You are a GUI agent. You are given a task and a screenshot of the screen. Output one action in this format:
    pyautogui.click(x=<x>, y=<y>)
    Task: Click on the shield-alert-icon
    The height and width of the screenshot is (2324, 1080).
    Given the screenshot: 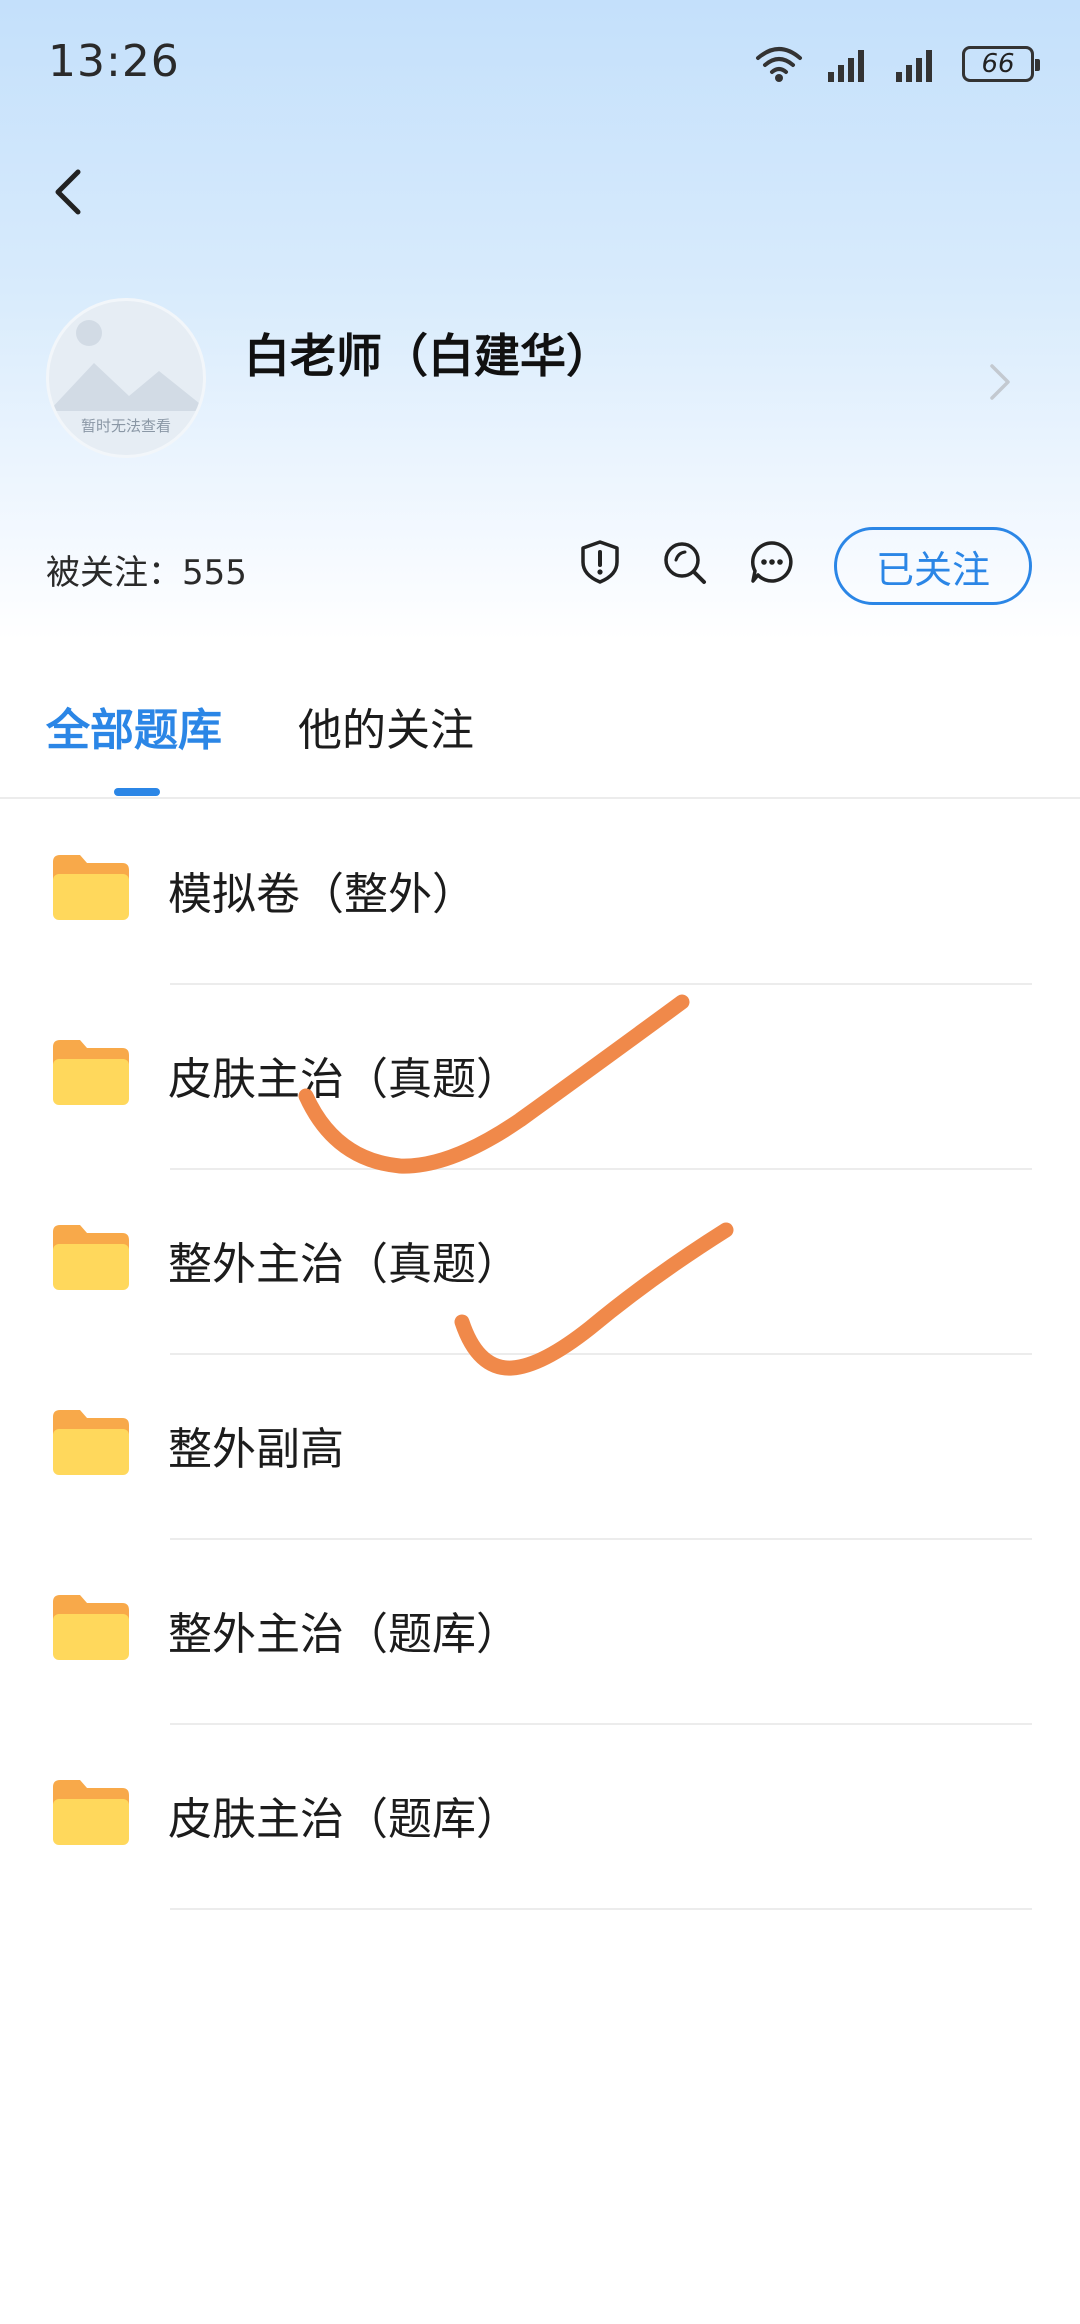 What is the action you would take?
    pyautogui.click(x=600, y=562)
    